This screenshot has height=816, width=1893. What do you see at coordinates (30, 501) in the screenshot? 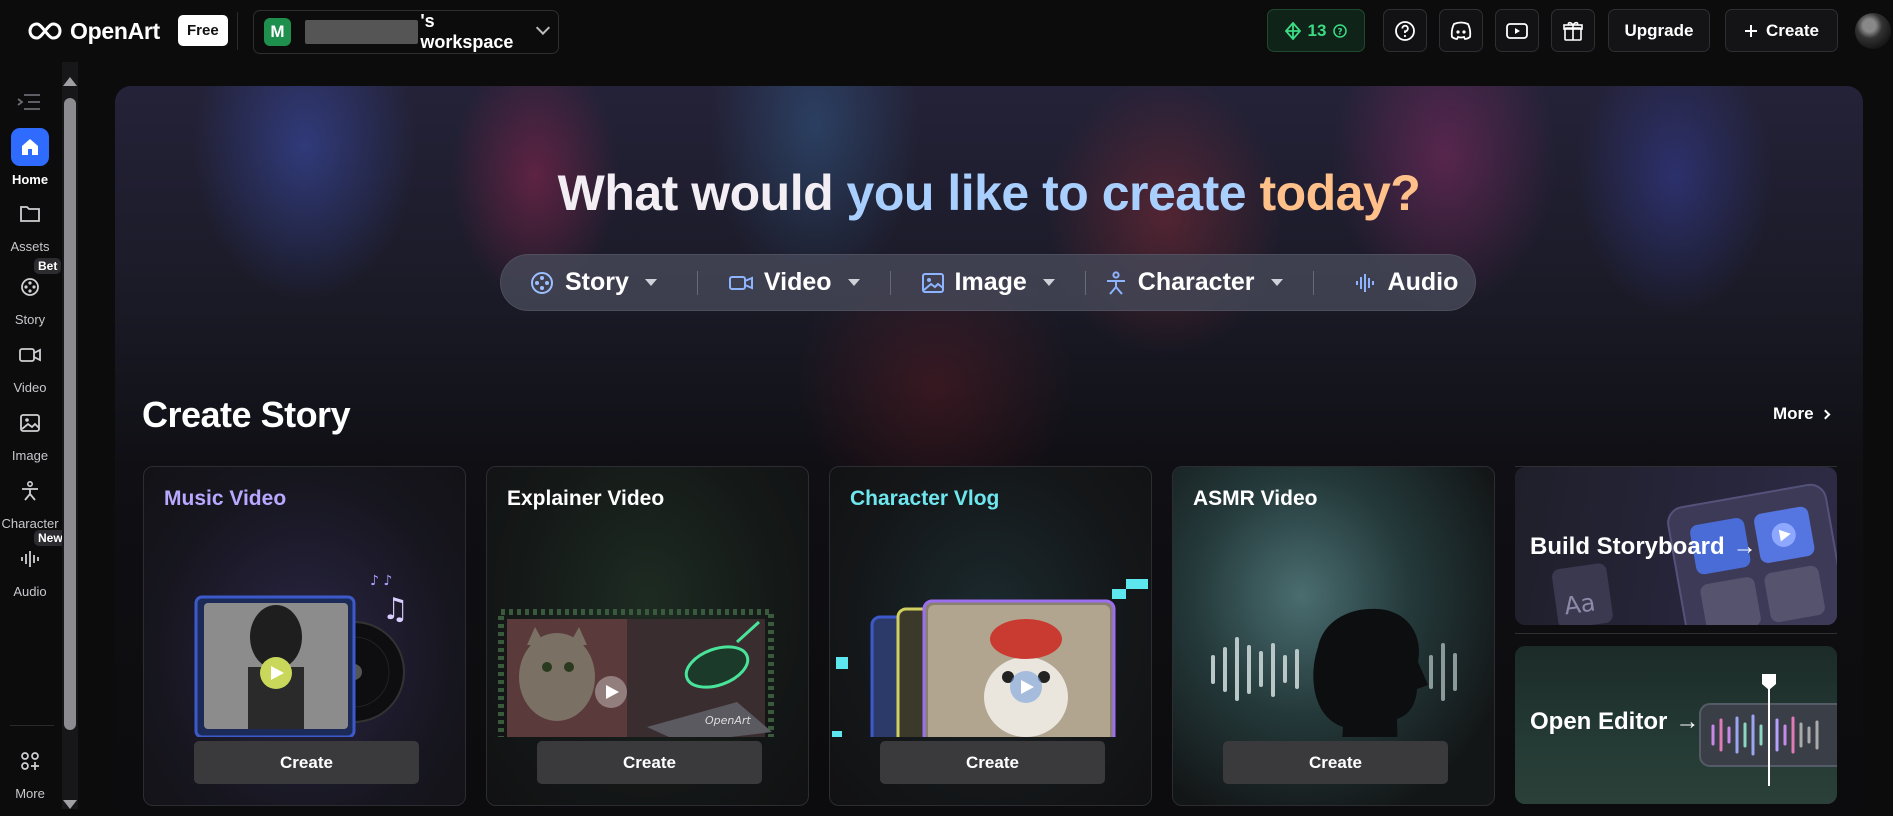
I see `sidebar-item-character: Character` at bounding box center [30, 501].